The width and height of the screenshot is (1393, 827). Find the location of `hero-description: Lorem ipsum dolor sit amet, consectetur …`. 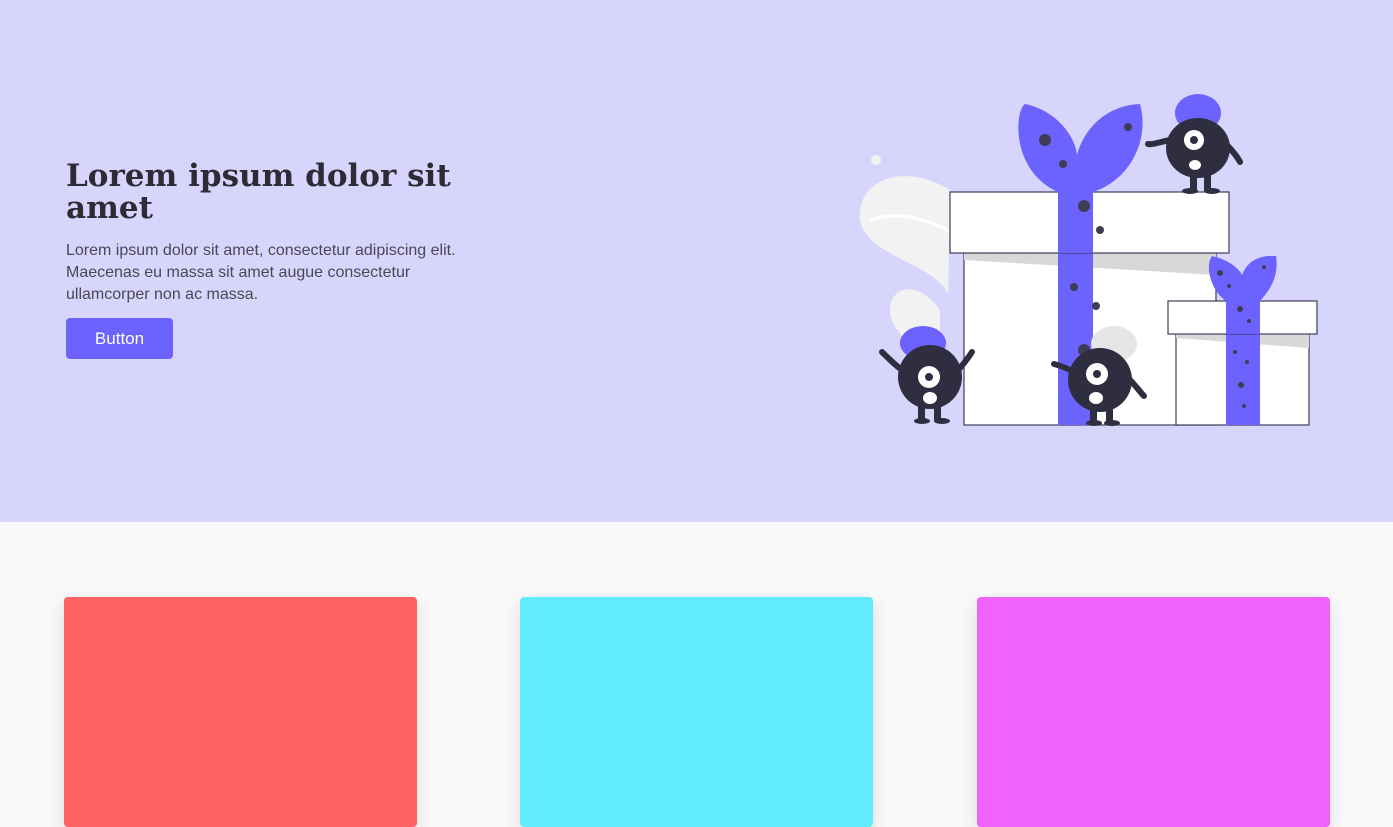

hero-description: Lorem ipsum dolor sit amet, consectetur … is located at coordinates (261, 272).